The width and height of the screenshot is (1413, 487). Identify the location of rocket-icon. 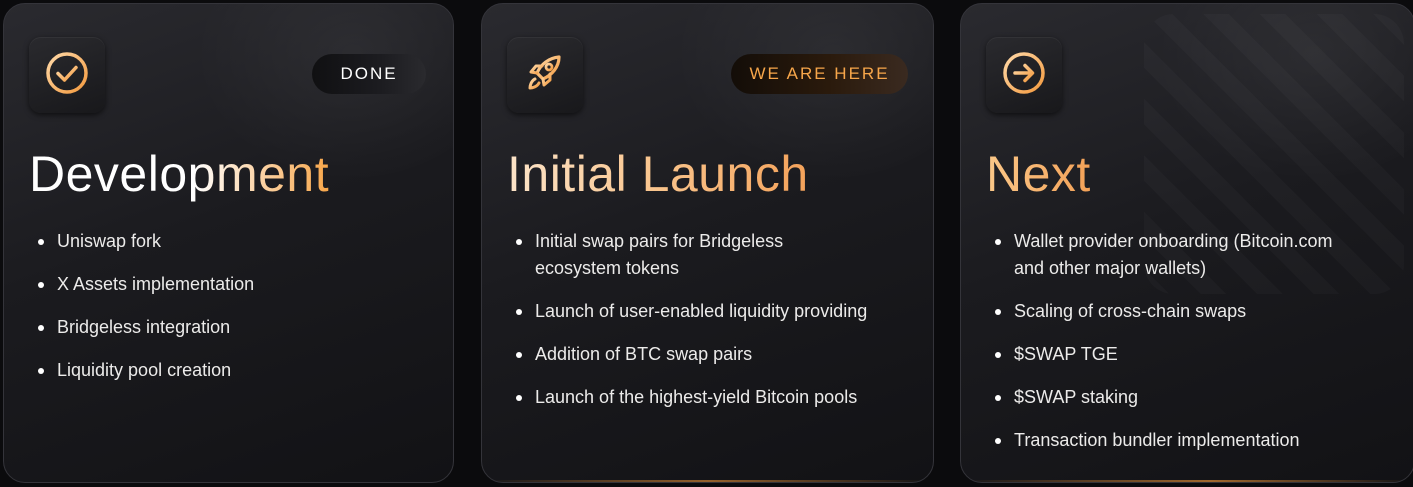
(545, 75).